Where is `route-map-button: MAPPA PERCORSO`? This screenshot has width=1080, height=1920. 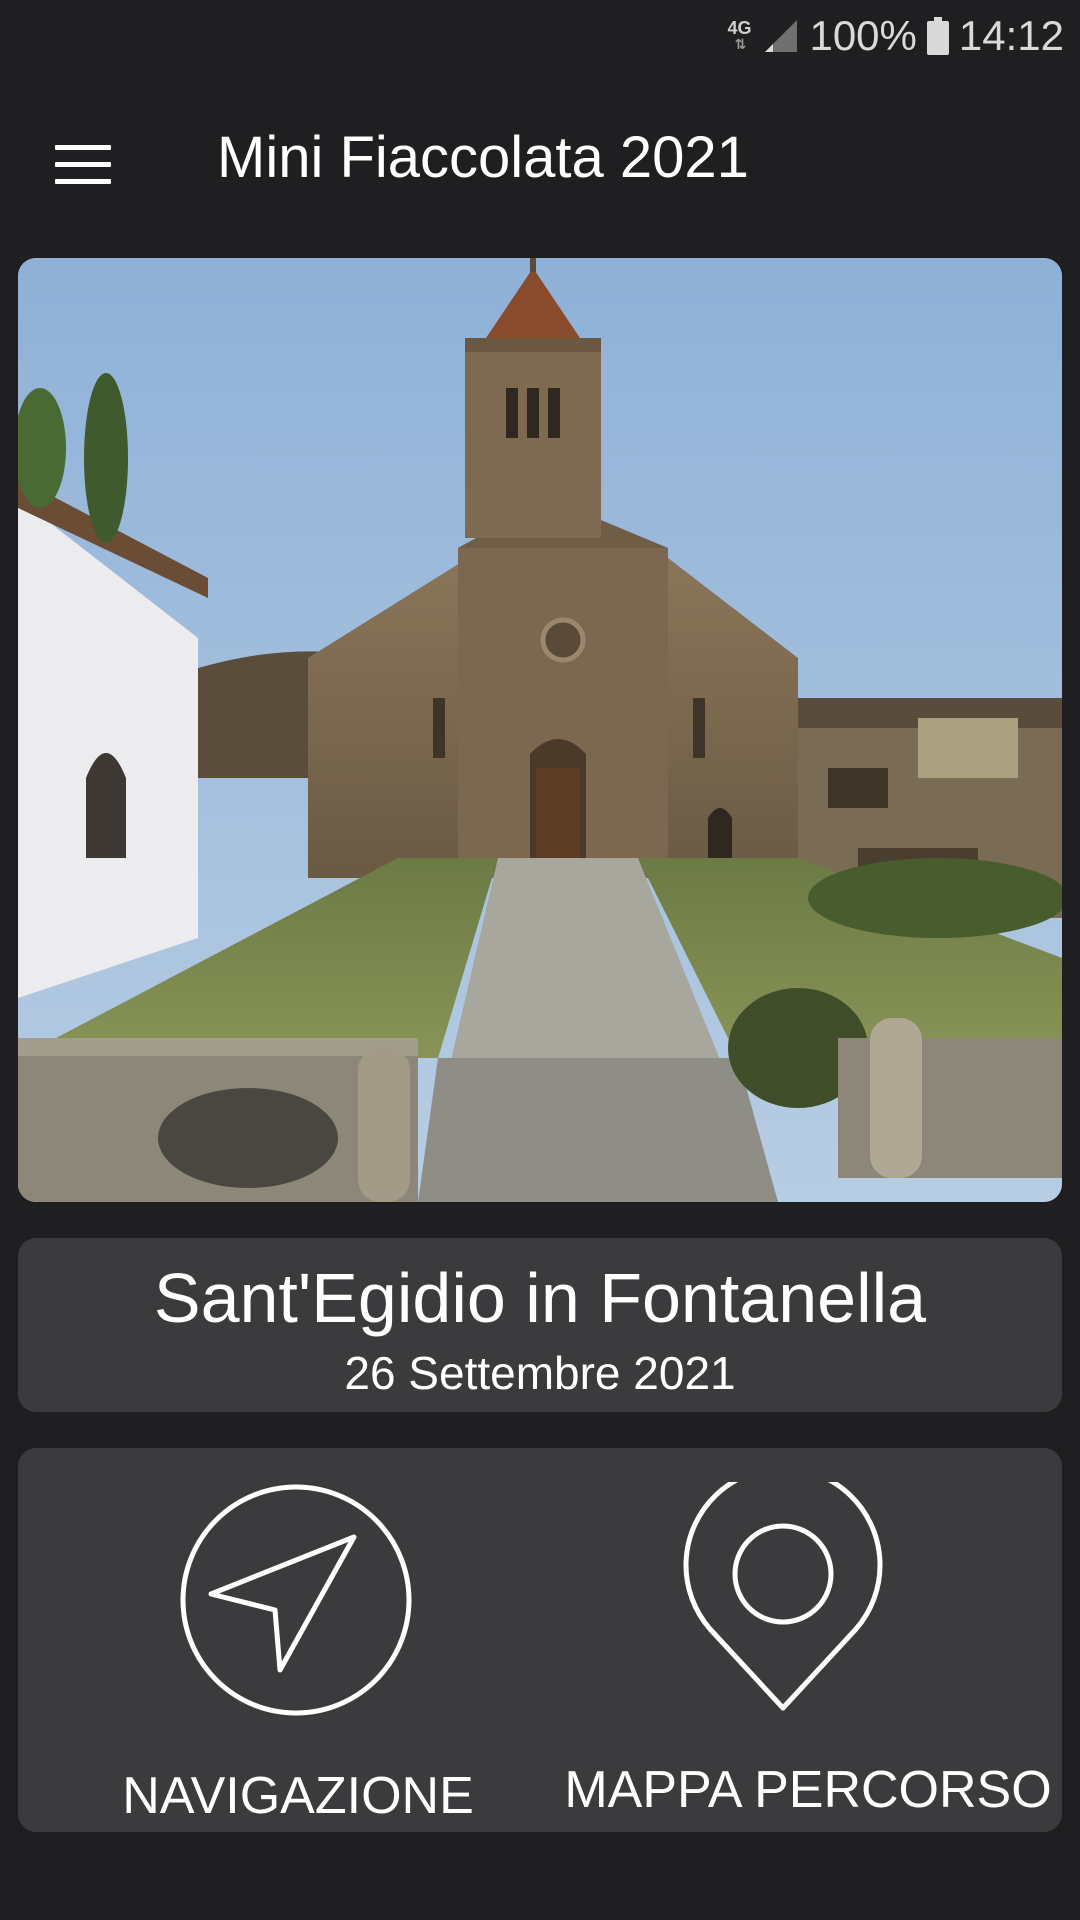
route-map-button: MAPPA PERCORSO is located at coordinates (808, 1640).